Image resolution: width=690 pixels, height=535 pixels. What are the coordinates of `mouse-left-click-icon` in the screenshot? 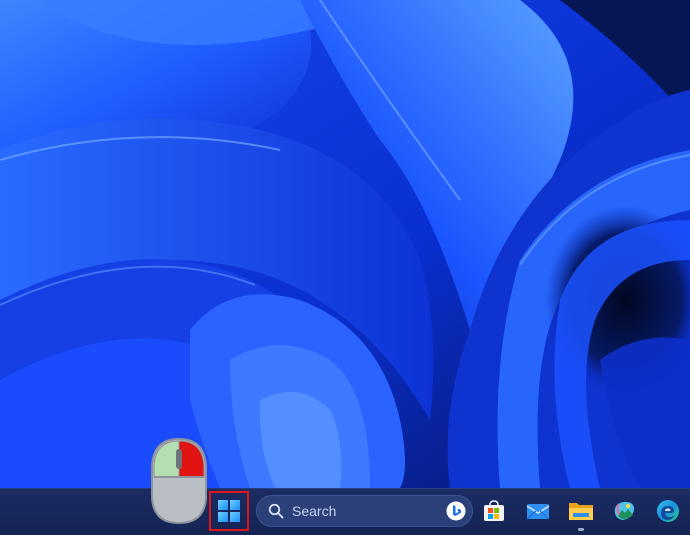 It's located at (179, 481).